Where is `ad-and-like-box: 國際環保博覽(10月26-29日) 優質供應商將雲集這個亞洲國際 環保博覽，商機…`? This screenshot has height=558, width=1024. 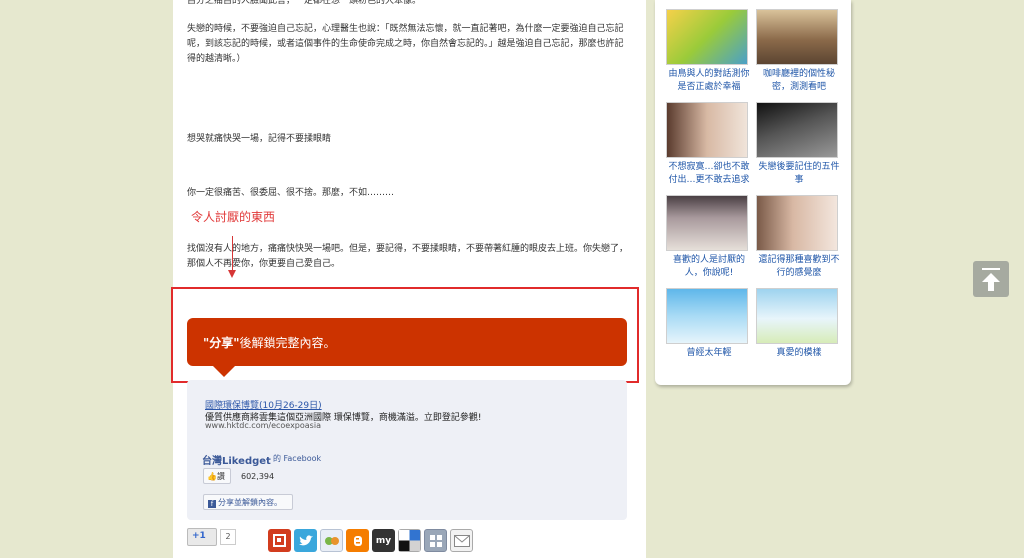
ad-and-like-box: 國際環保博覽(10月26-29日) 優質供應商將雲集這個亞洲國際 環保博覽，商機… is located at coordinates (407, 450).